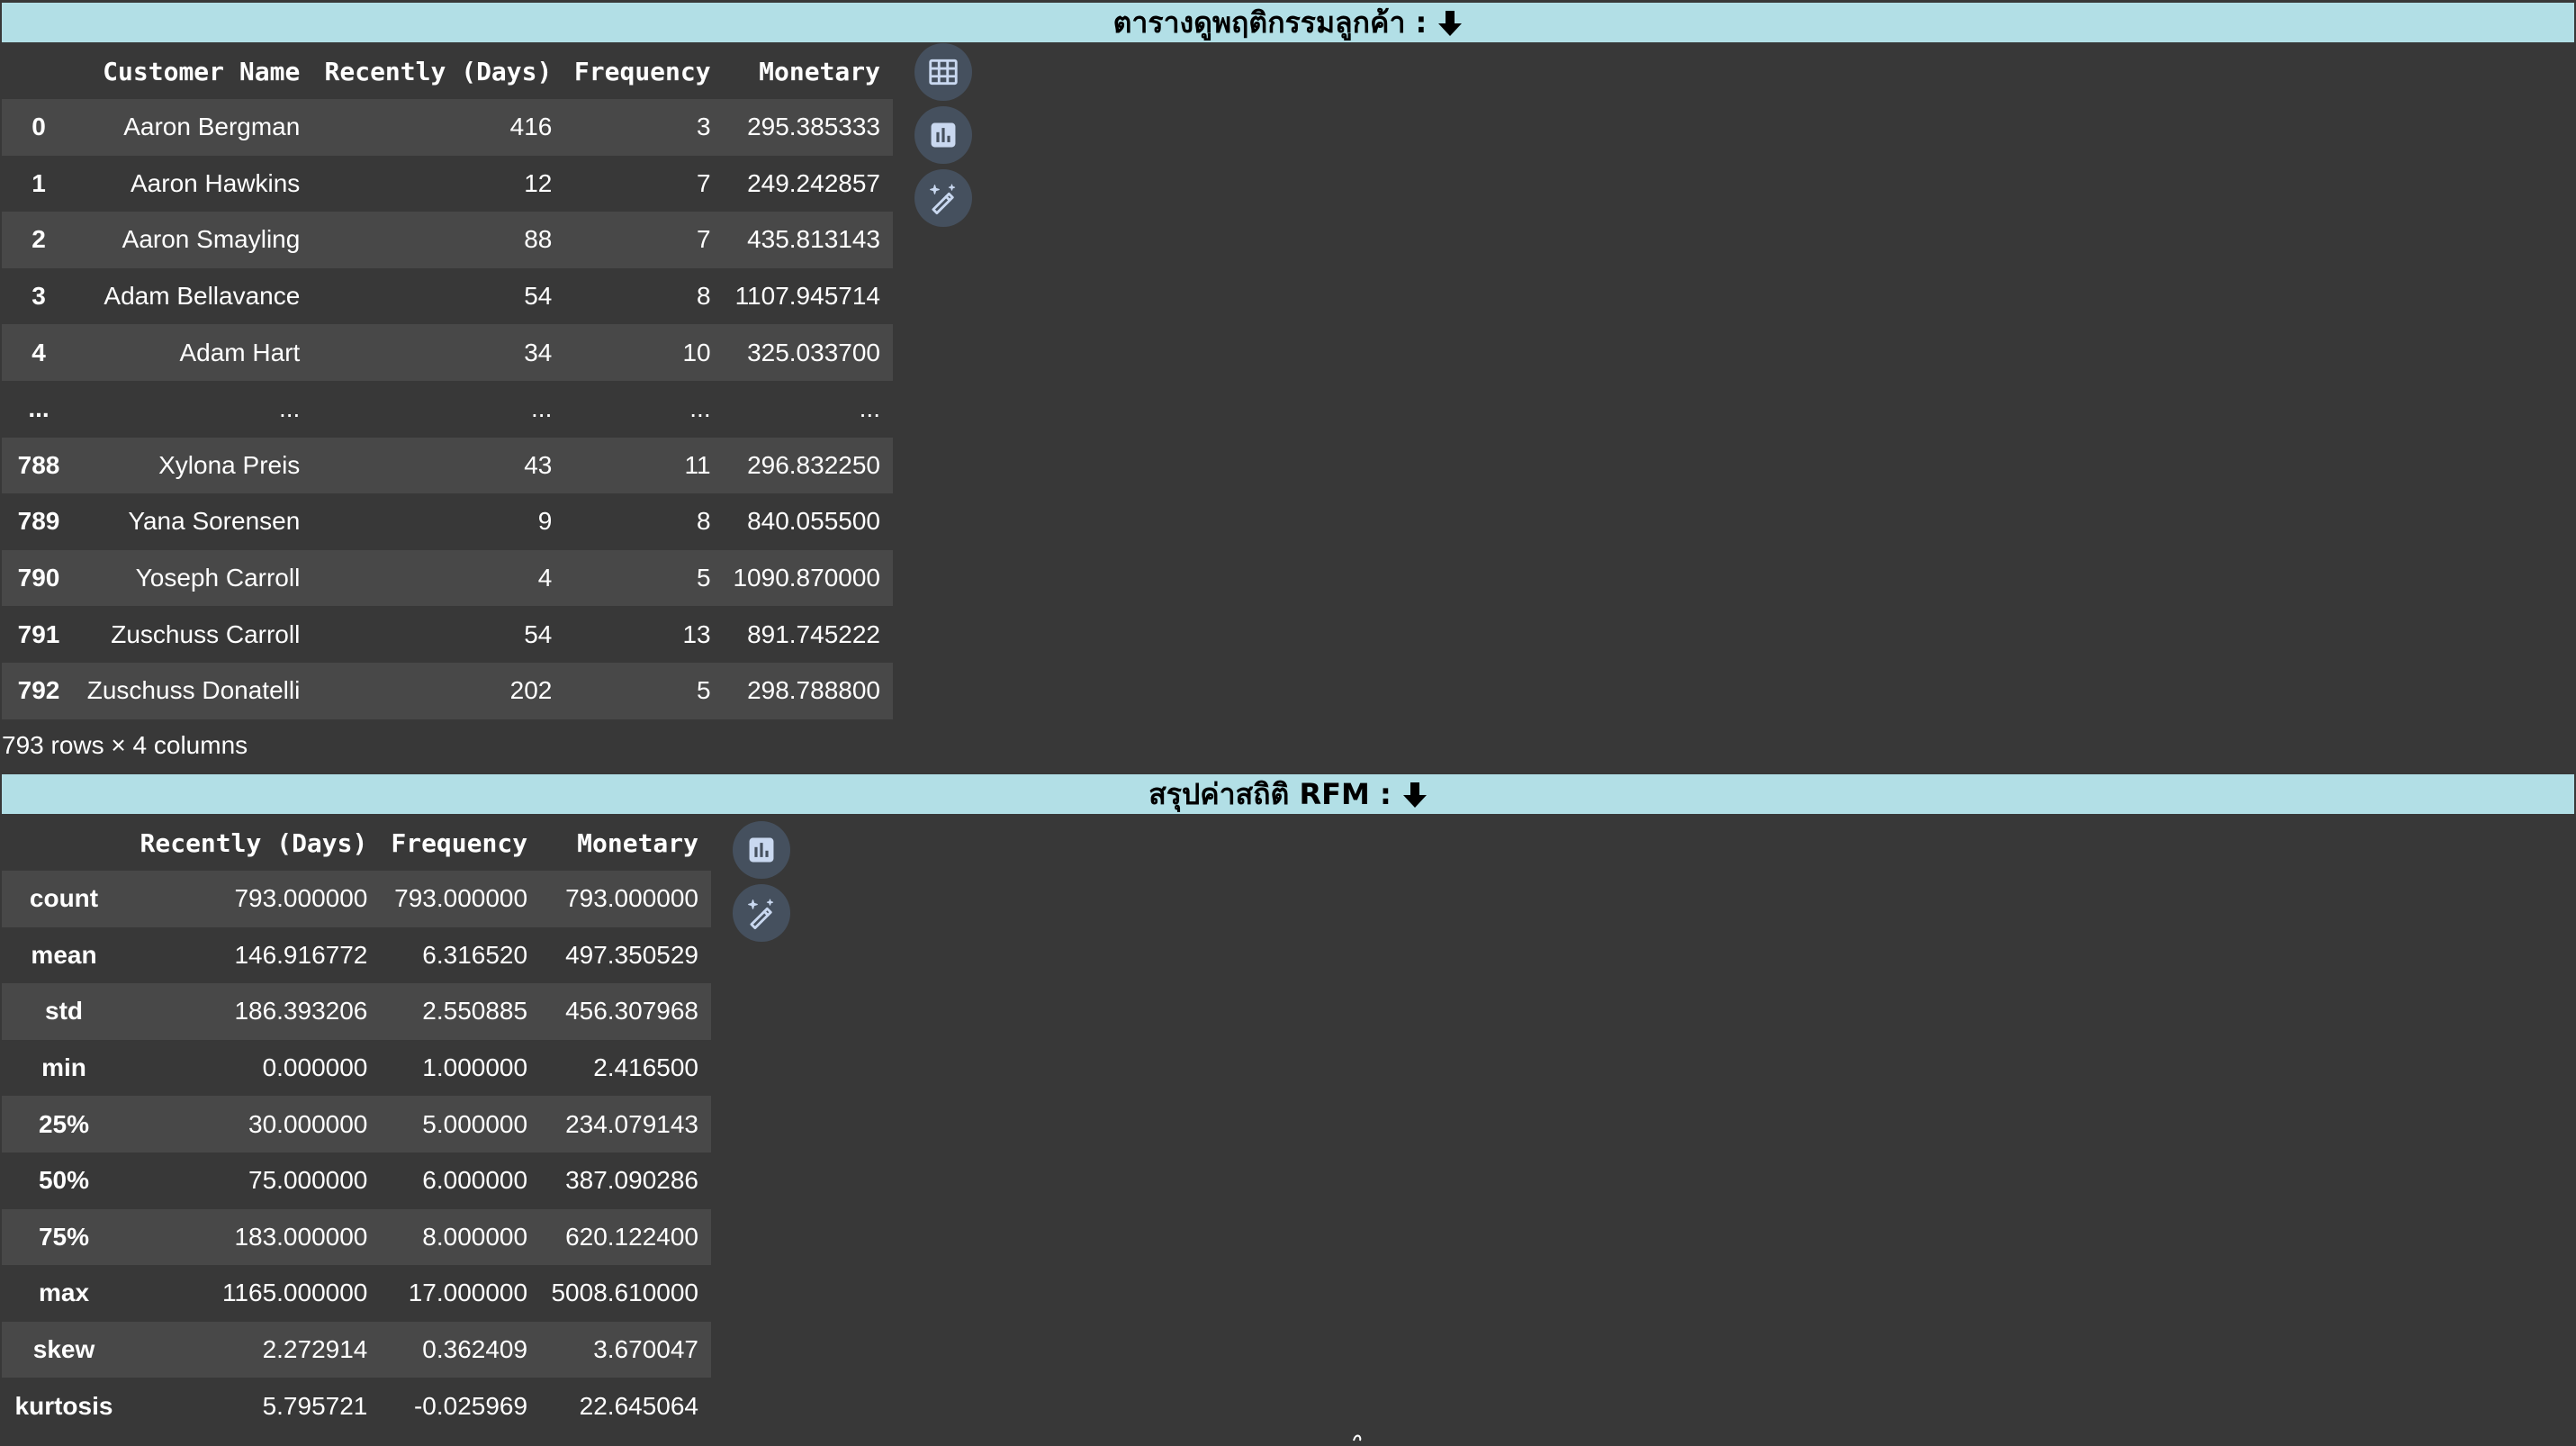  What do you see at coordinates (39, 239) in the screenshot?
I see `row-index: 2` at bounding box center [39, 239].